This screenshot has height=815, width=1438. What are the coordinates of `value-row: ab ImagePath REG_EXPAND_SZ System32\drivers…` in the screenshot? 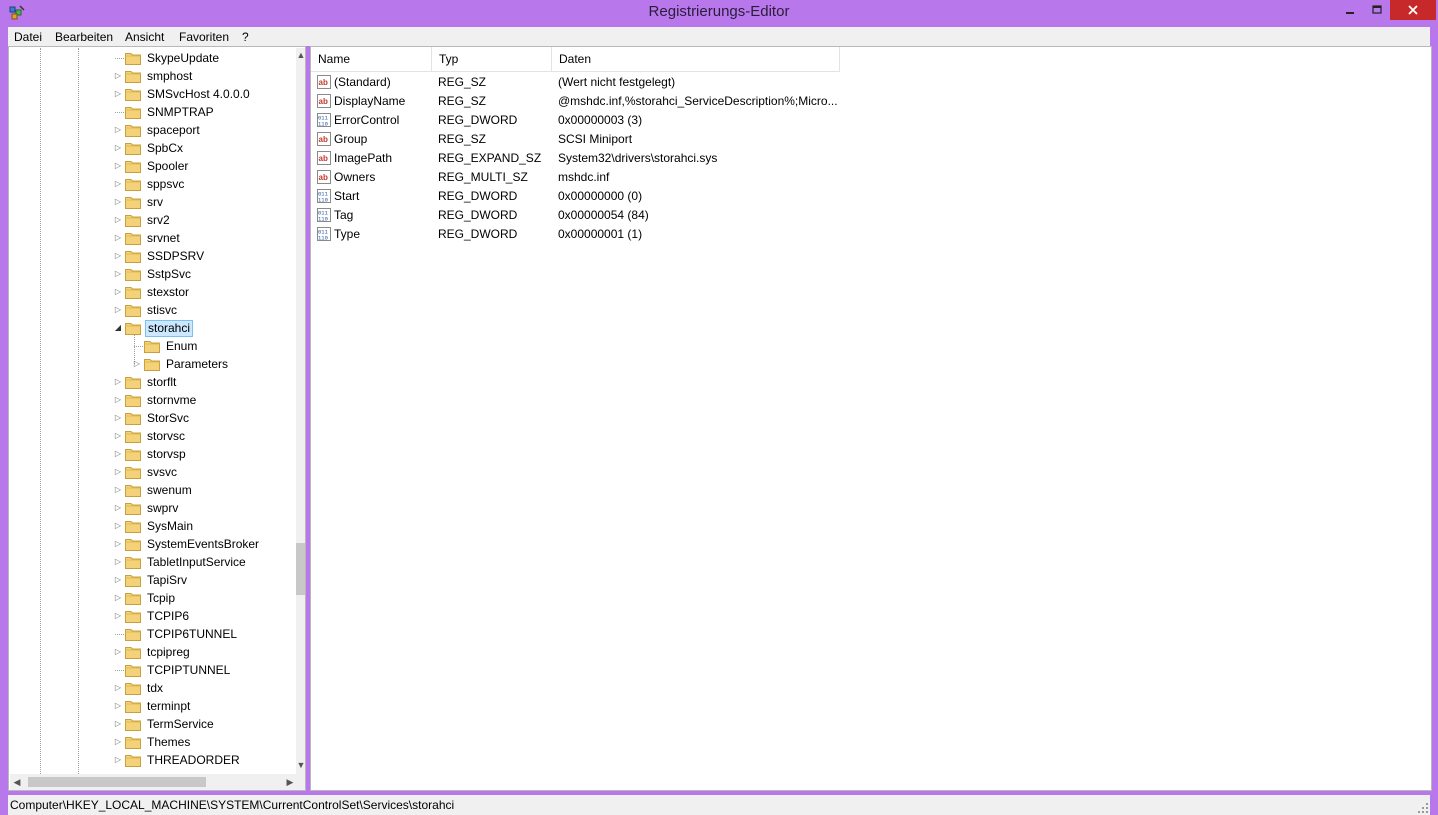 It's located at (871, 158).